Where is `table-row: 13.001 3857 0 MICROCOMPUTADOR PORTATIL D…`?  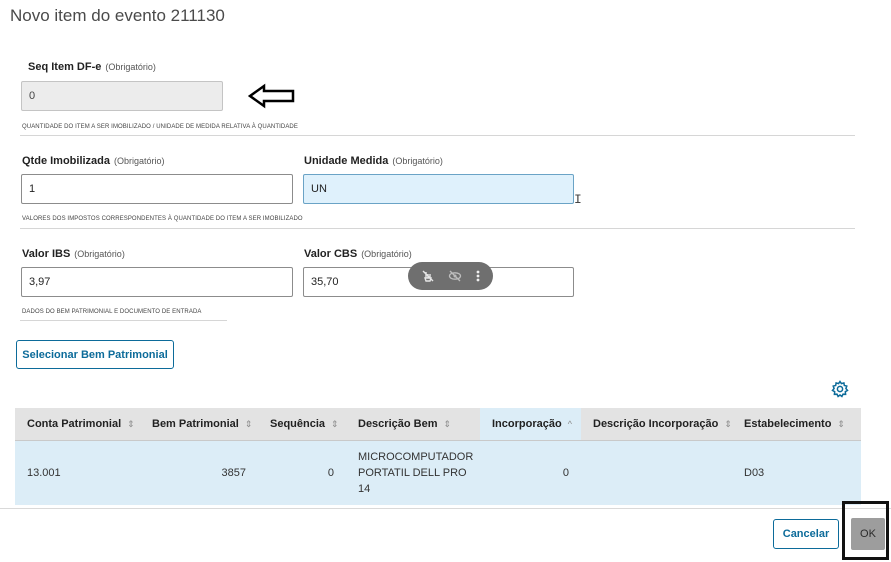 table-row: 13.001 3857 0 MICROCOMPUTADOR PORTATIL D… is located at coordinates (438, 473).